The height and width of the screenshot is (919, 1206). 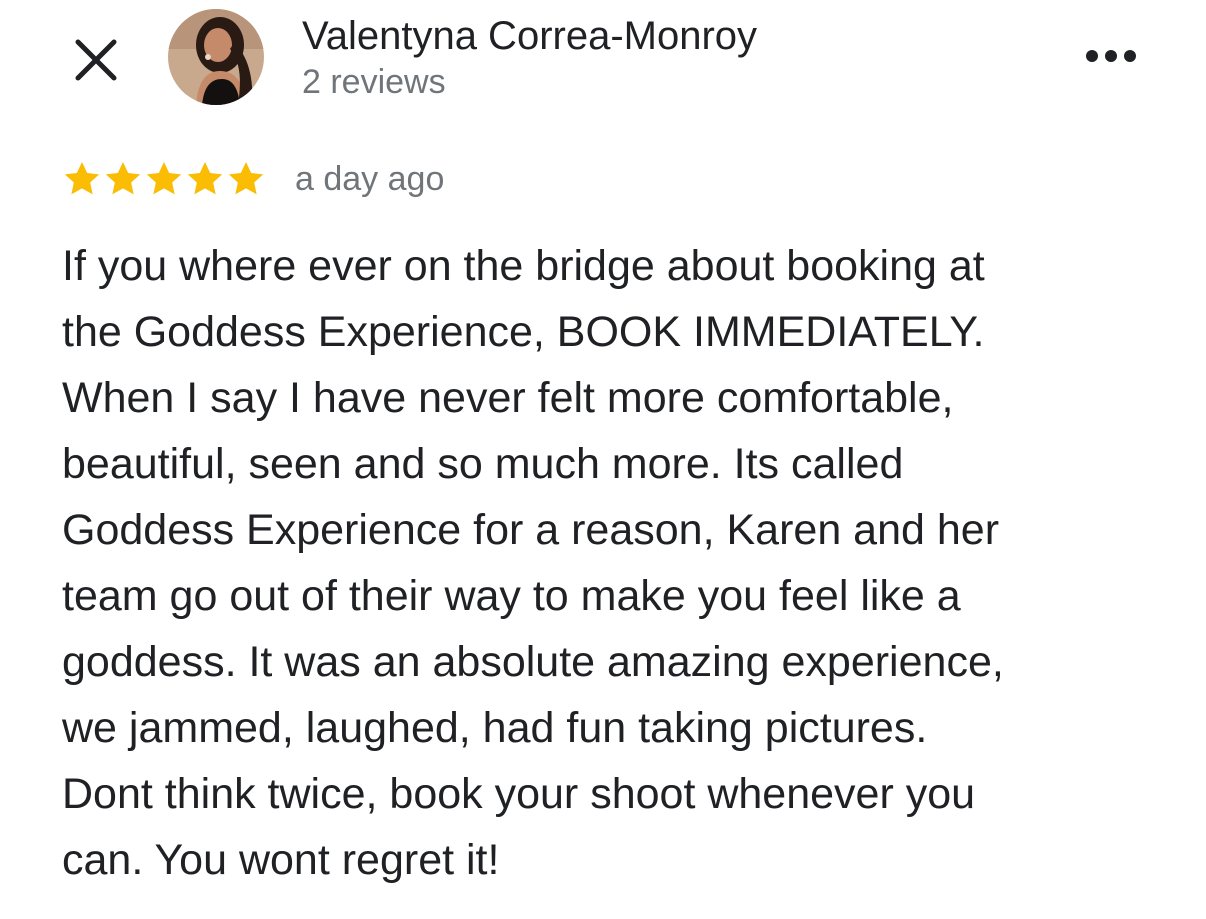 I want to click on close-icon, so click(x=96, y=60).